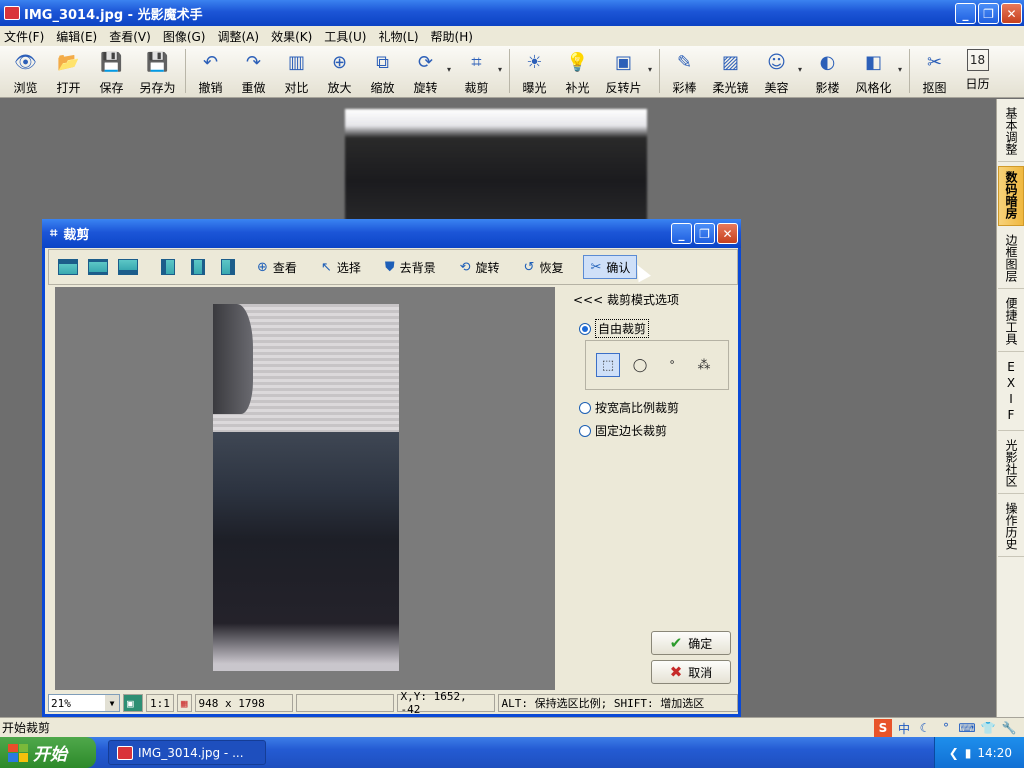 This screenshot has width=1024, height=768. Describe the element at coordinates (967, 728) in the screenshot. I see `ime-keyboard-icon: ⌨` at that location.